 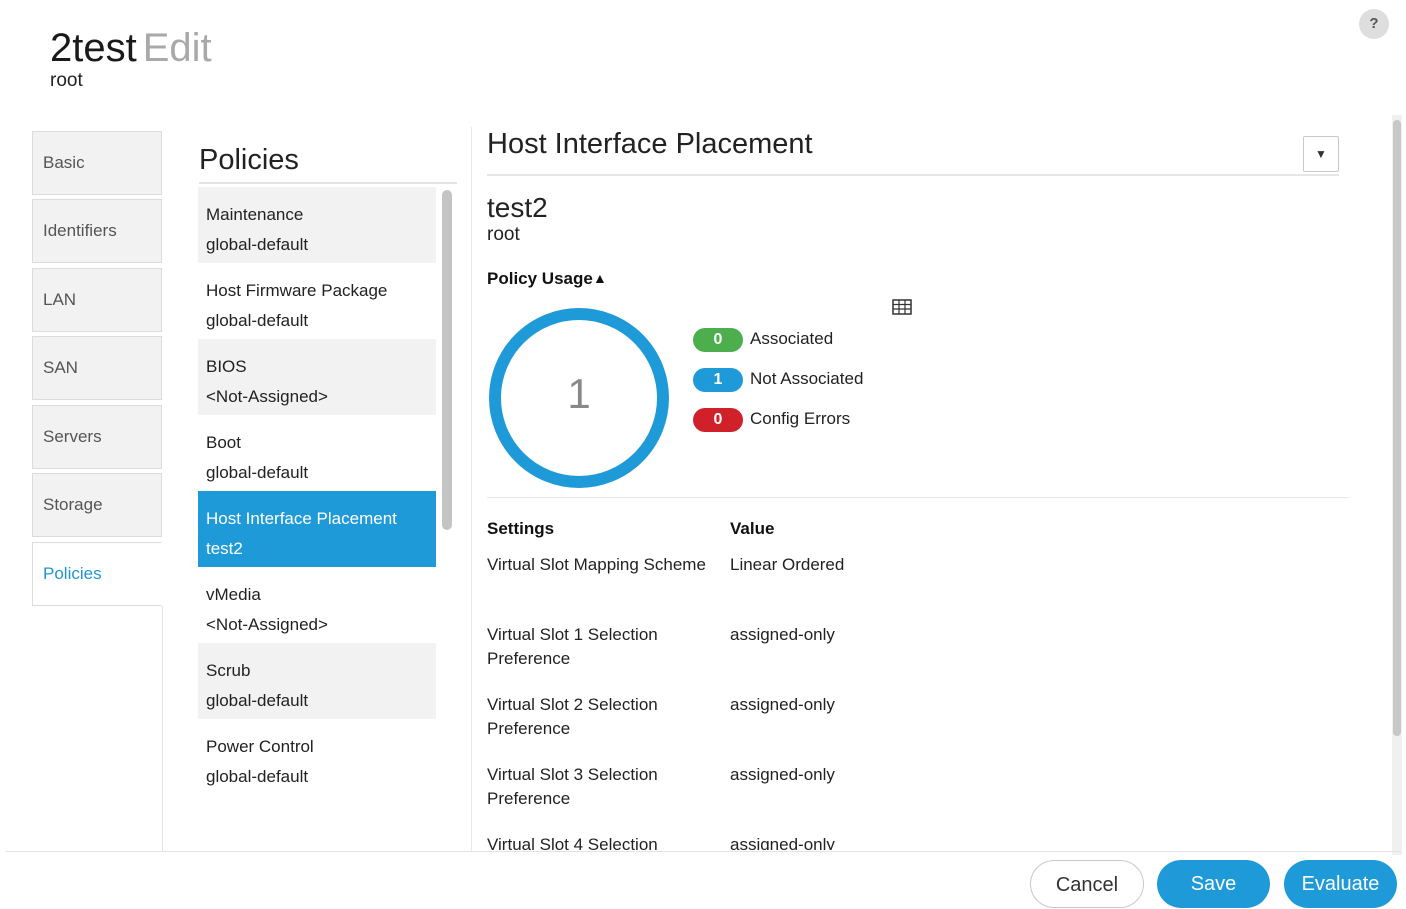 I want to click on policy-list-item: Host Interface Placement test2, so click(x=317, y=529).